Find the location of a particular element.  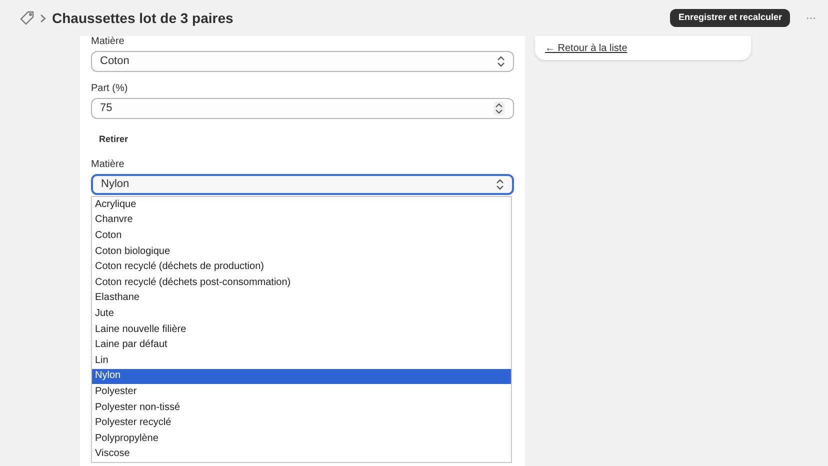

stepper-icon is located at coordinates (499, 108).